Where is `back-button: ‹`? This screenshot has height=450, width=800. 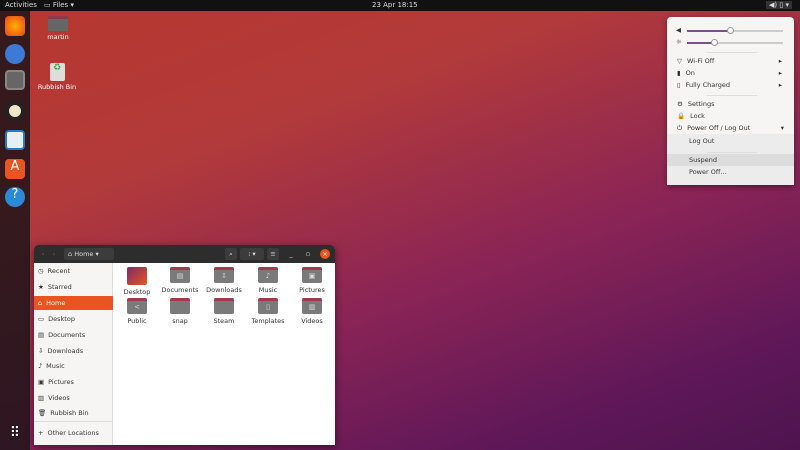
back-button: ‹ is located at coordinates (43, 254).